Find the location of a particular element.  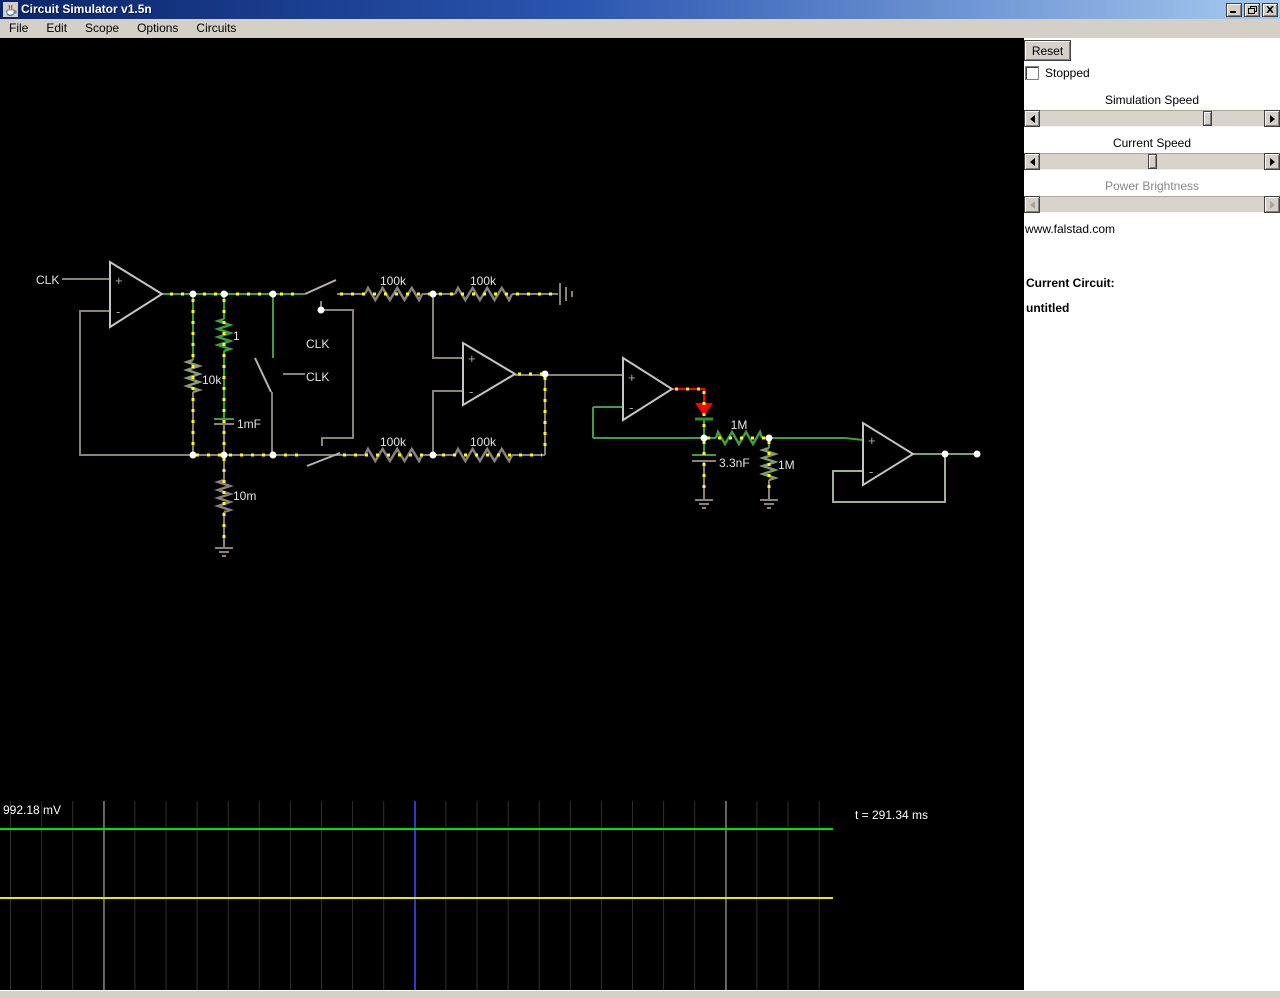

ground-left is located at coordinates (224, 552).